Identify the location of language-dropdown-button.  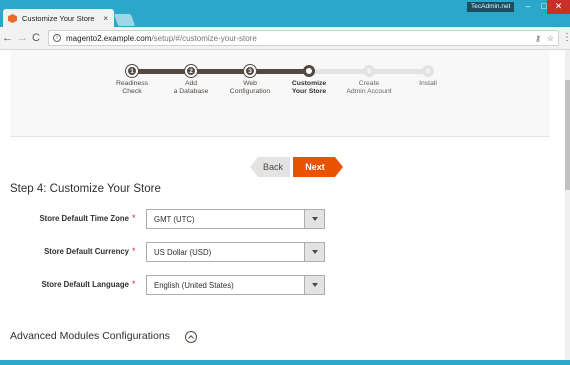
(314, 285).